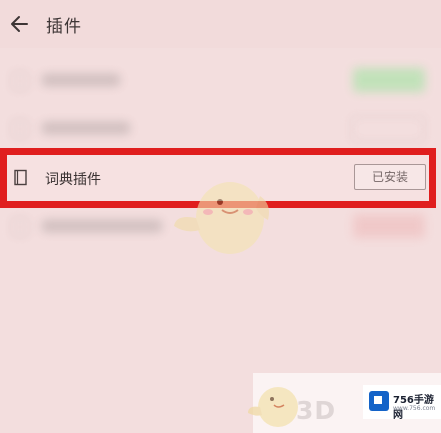  What do you see at coordinates (64, 27) in the screenshot?
I see `page-title: 插件` at bounding box center [64, 27].